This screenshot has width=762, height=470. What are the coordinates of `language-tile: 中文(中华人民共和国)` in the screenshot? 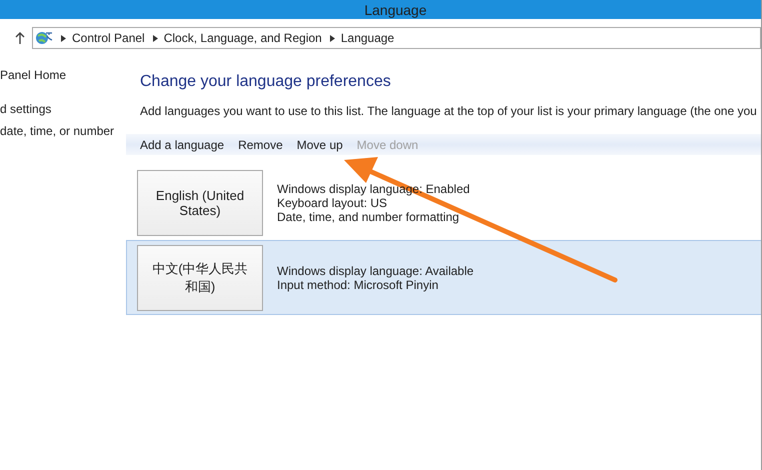 It's located at (200, 277).